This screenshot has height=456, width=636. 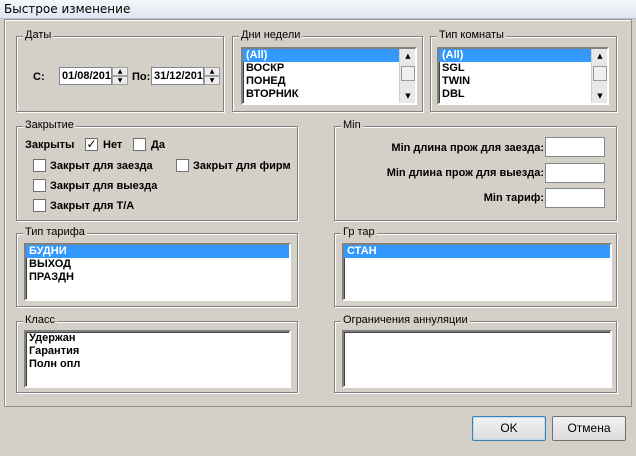 What do you see at coordinates (101, 166) in the screenshot?
I see `closed-arrival-label: Закрыт для заезда` at bounding box center [101, 166].